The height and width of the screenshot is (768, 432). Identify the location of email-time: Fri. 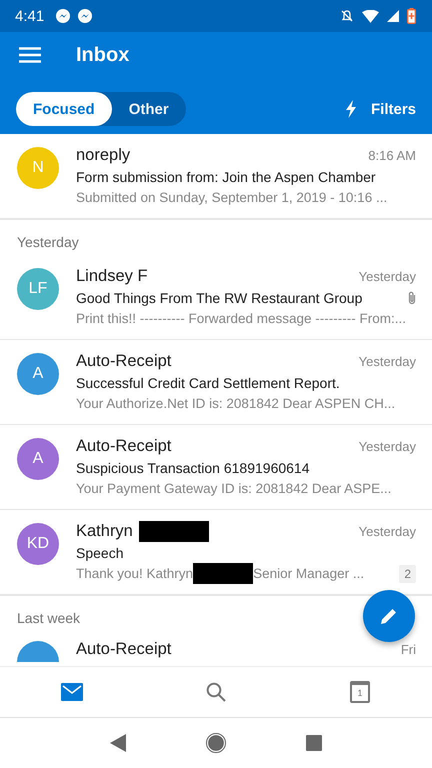
(408, 649).